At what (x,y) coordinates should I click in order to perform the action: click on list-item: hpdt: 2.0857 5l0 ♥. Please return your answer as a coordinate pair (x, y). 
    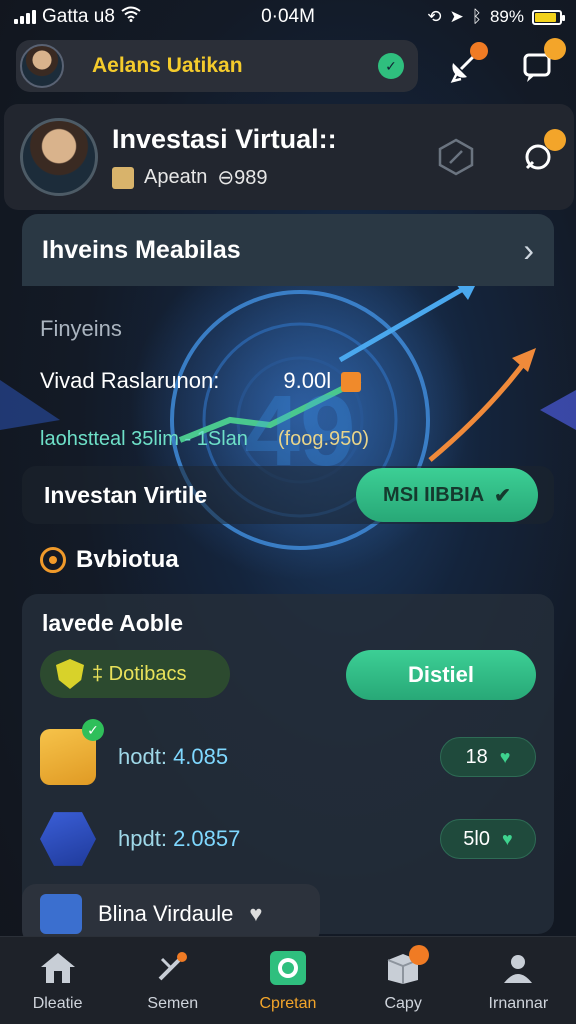
    Looking at the image, I should click on (288, 839).